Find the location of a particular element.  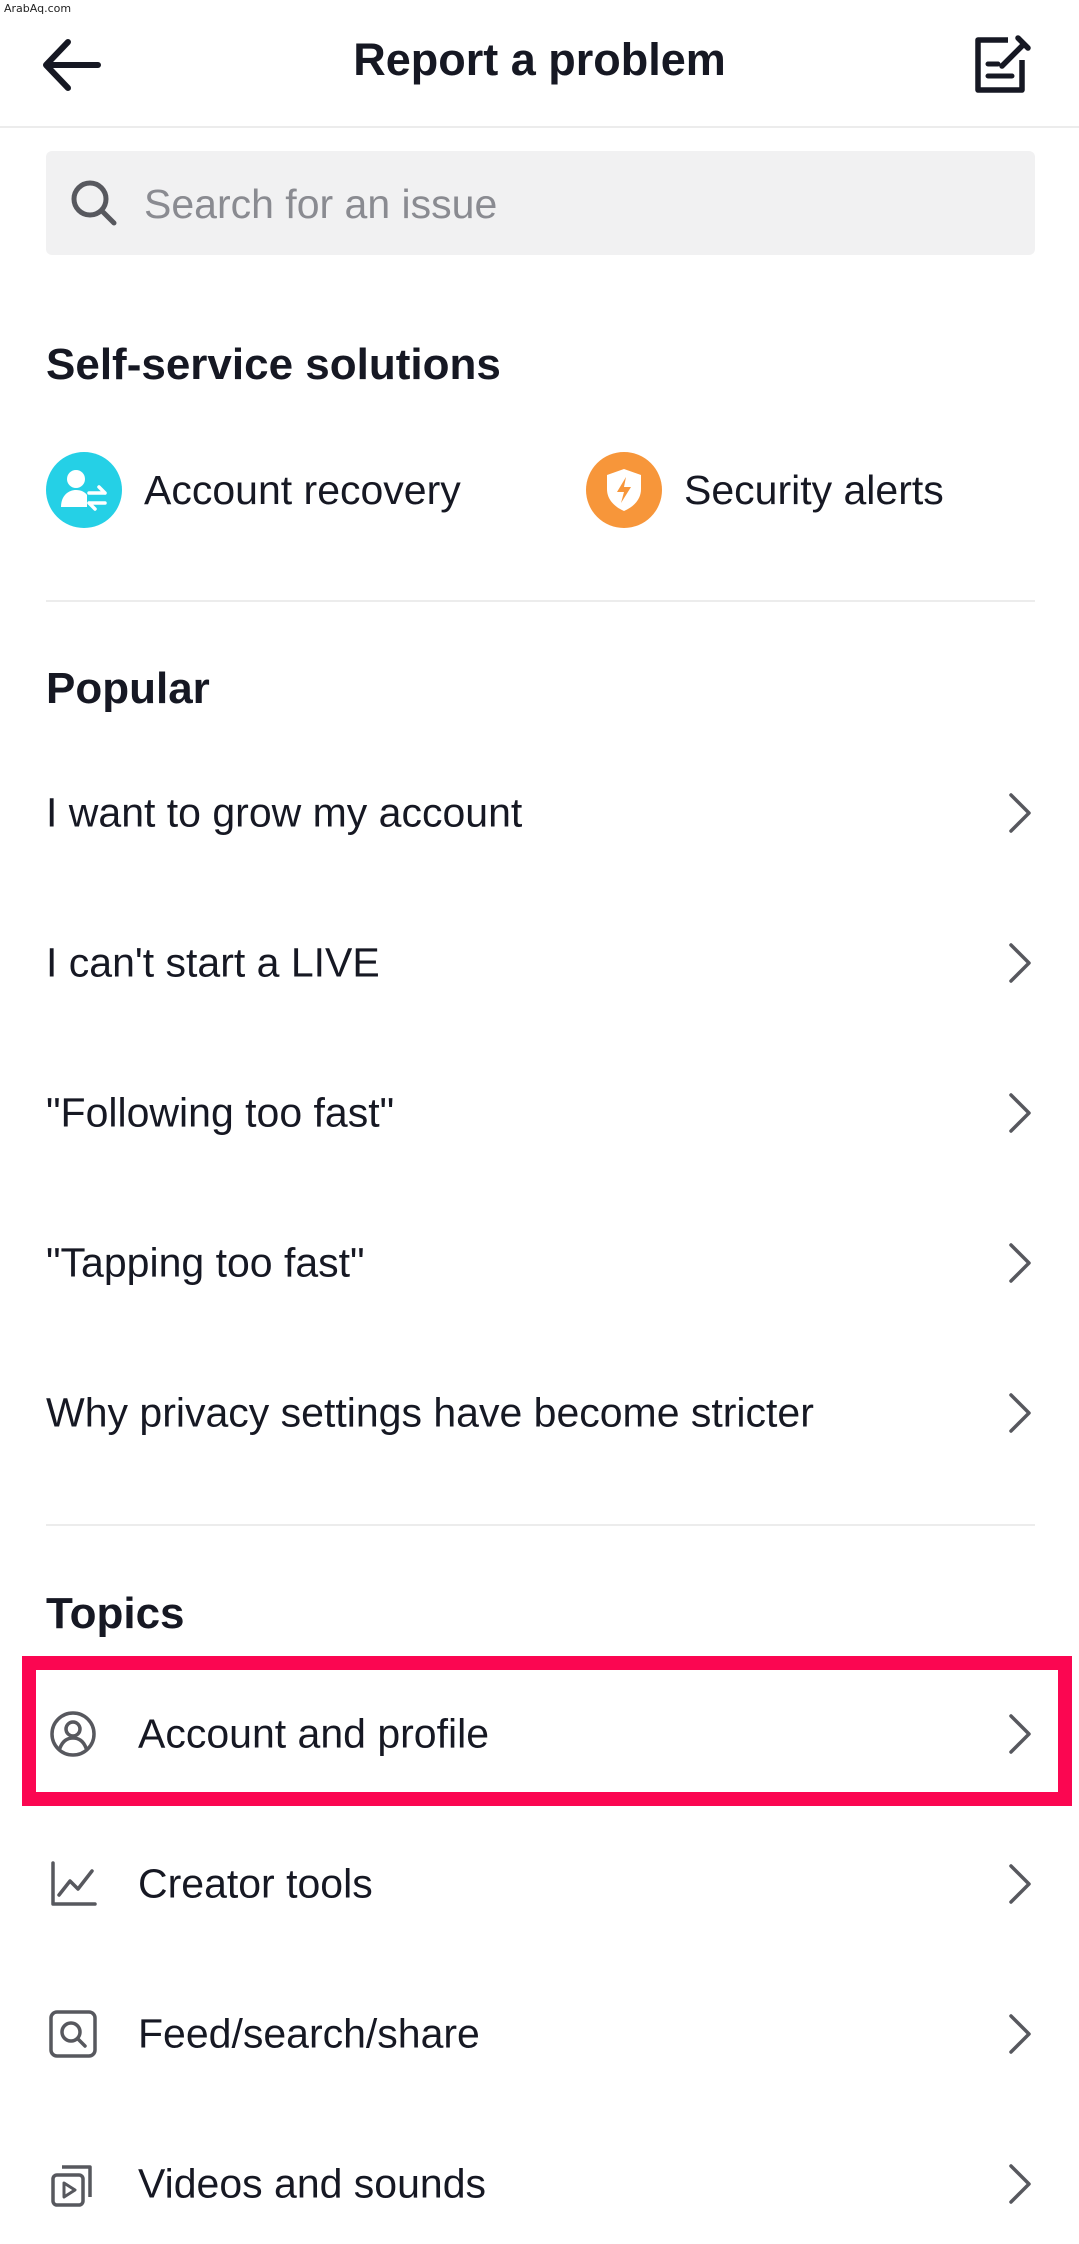

topic-label: Videos and sounds is located at coordinates (312, 2183).